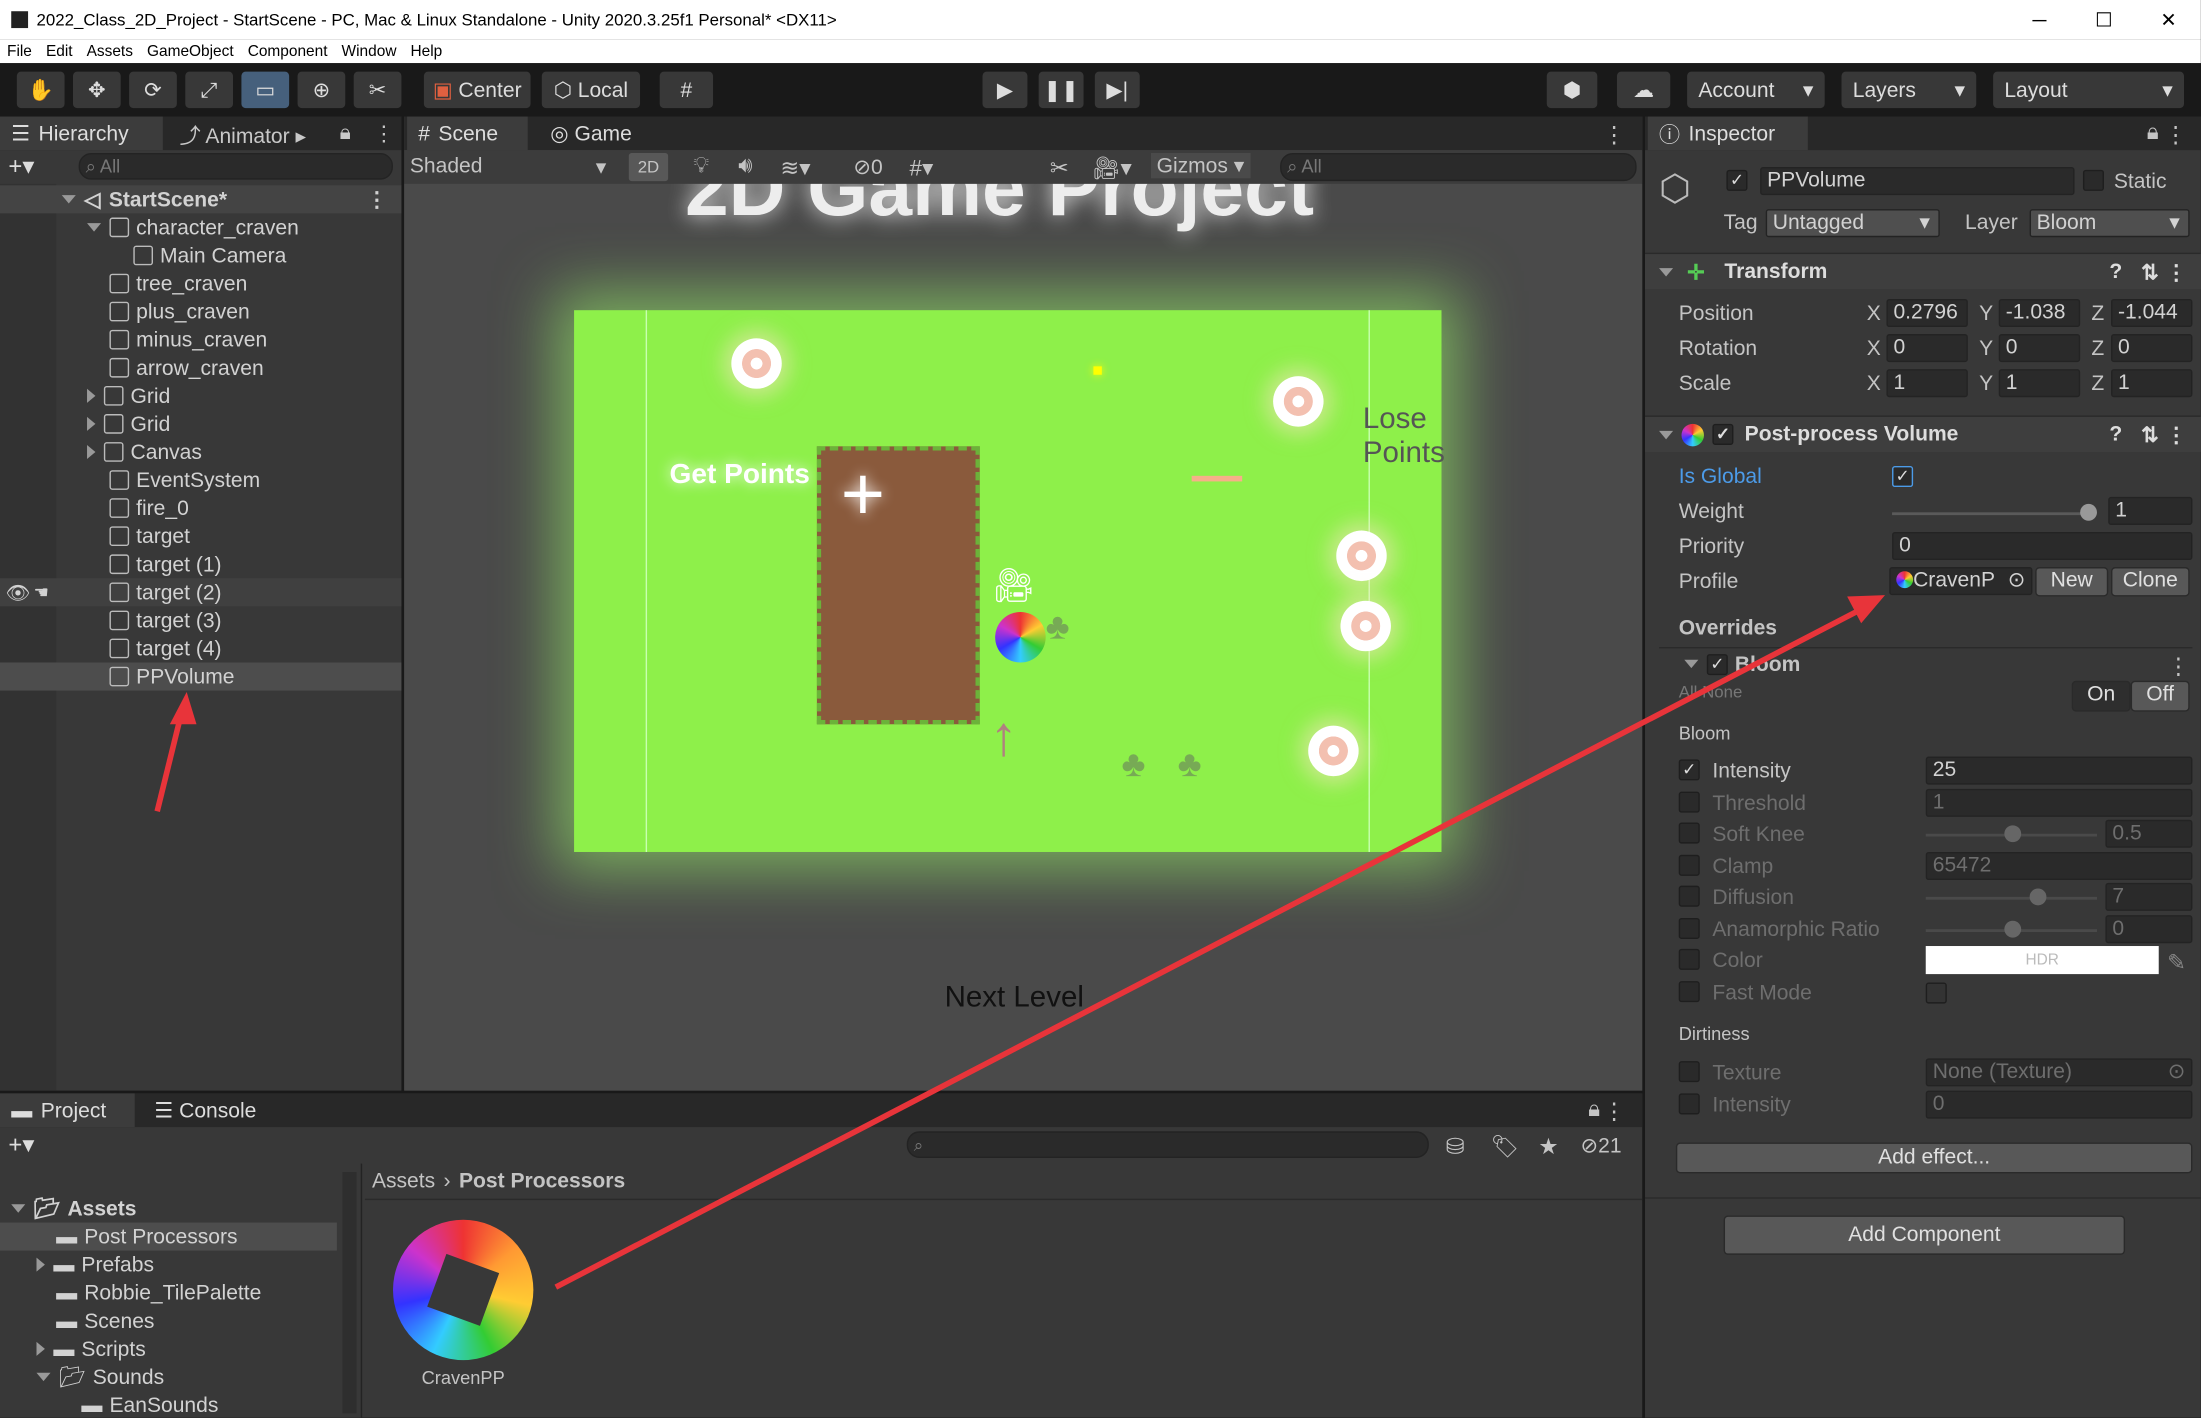 This screenshot has width=2201, height=1418. I want to click on tree-scrollbar, so click(349, 1293).